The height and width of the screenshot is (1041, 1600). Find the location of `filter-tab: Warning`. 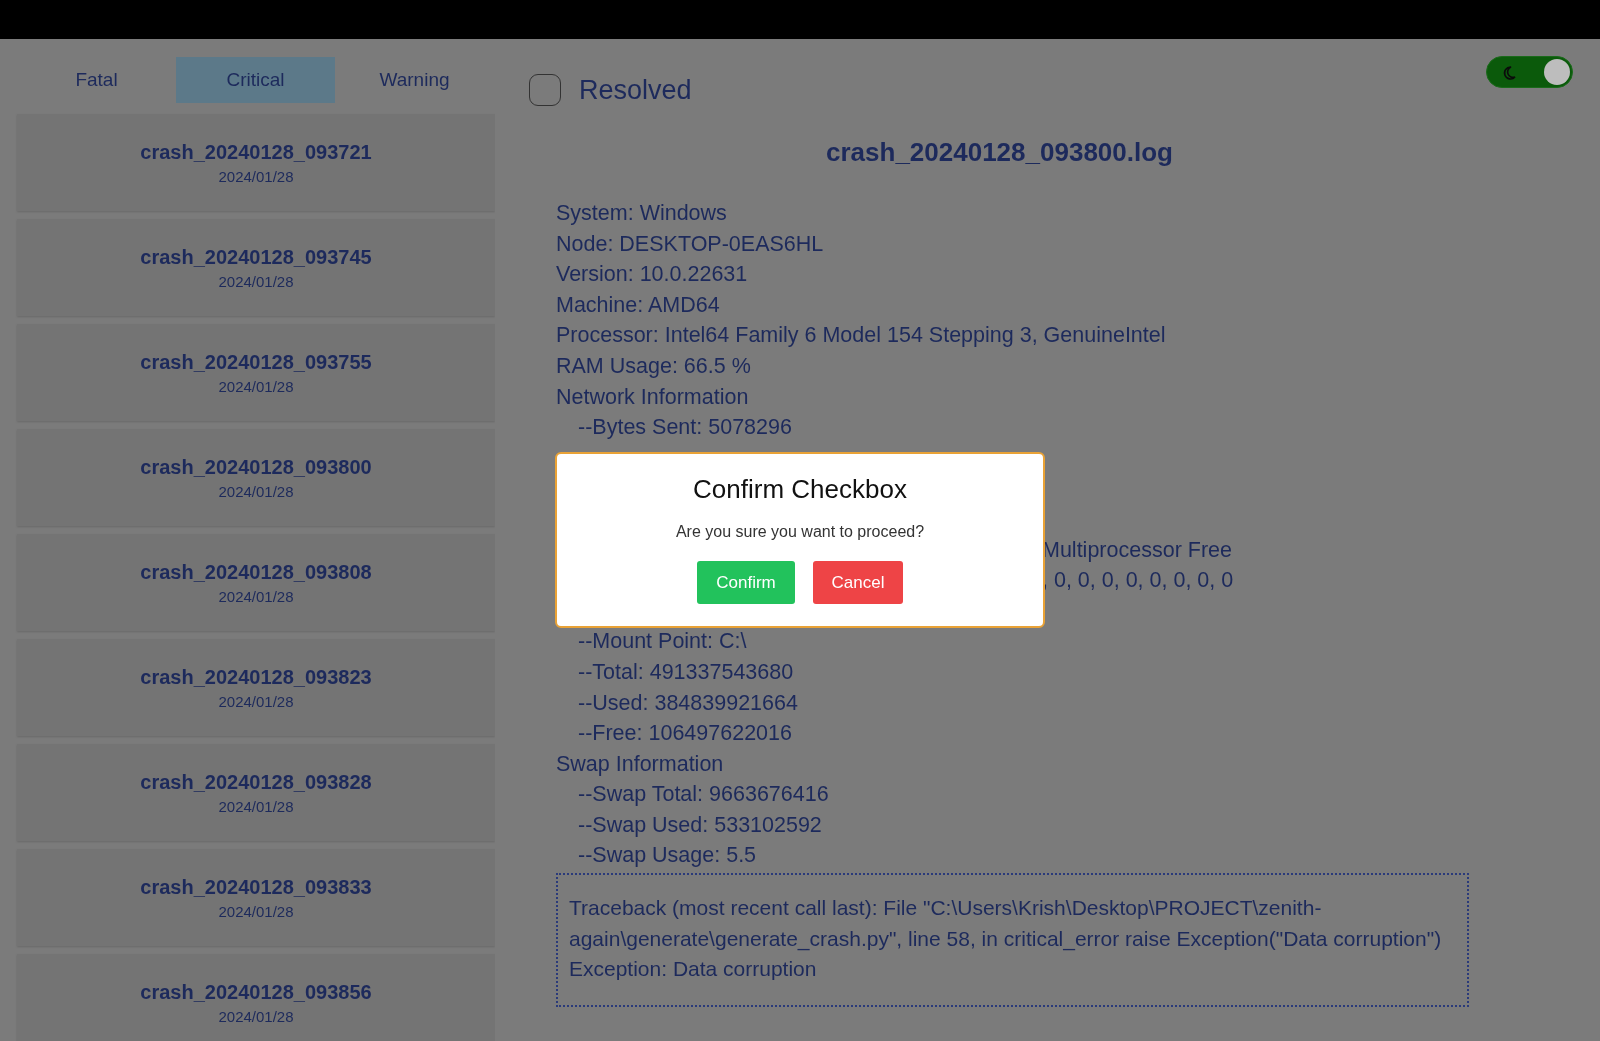

filter-tab: Warning is located at coordinates (414, 80).